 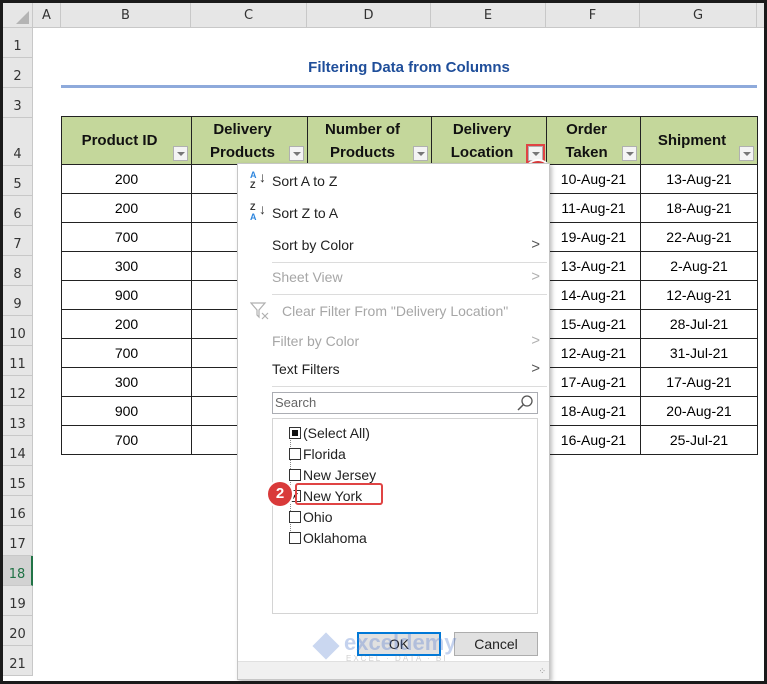 I want to click on header-number-of-products: Number of Products, so click(x=369, y=140).